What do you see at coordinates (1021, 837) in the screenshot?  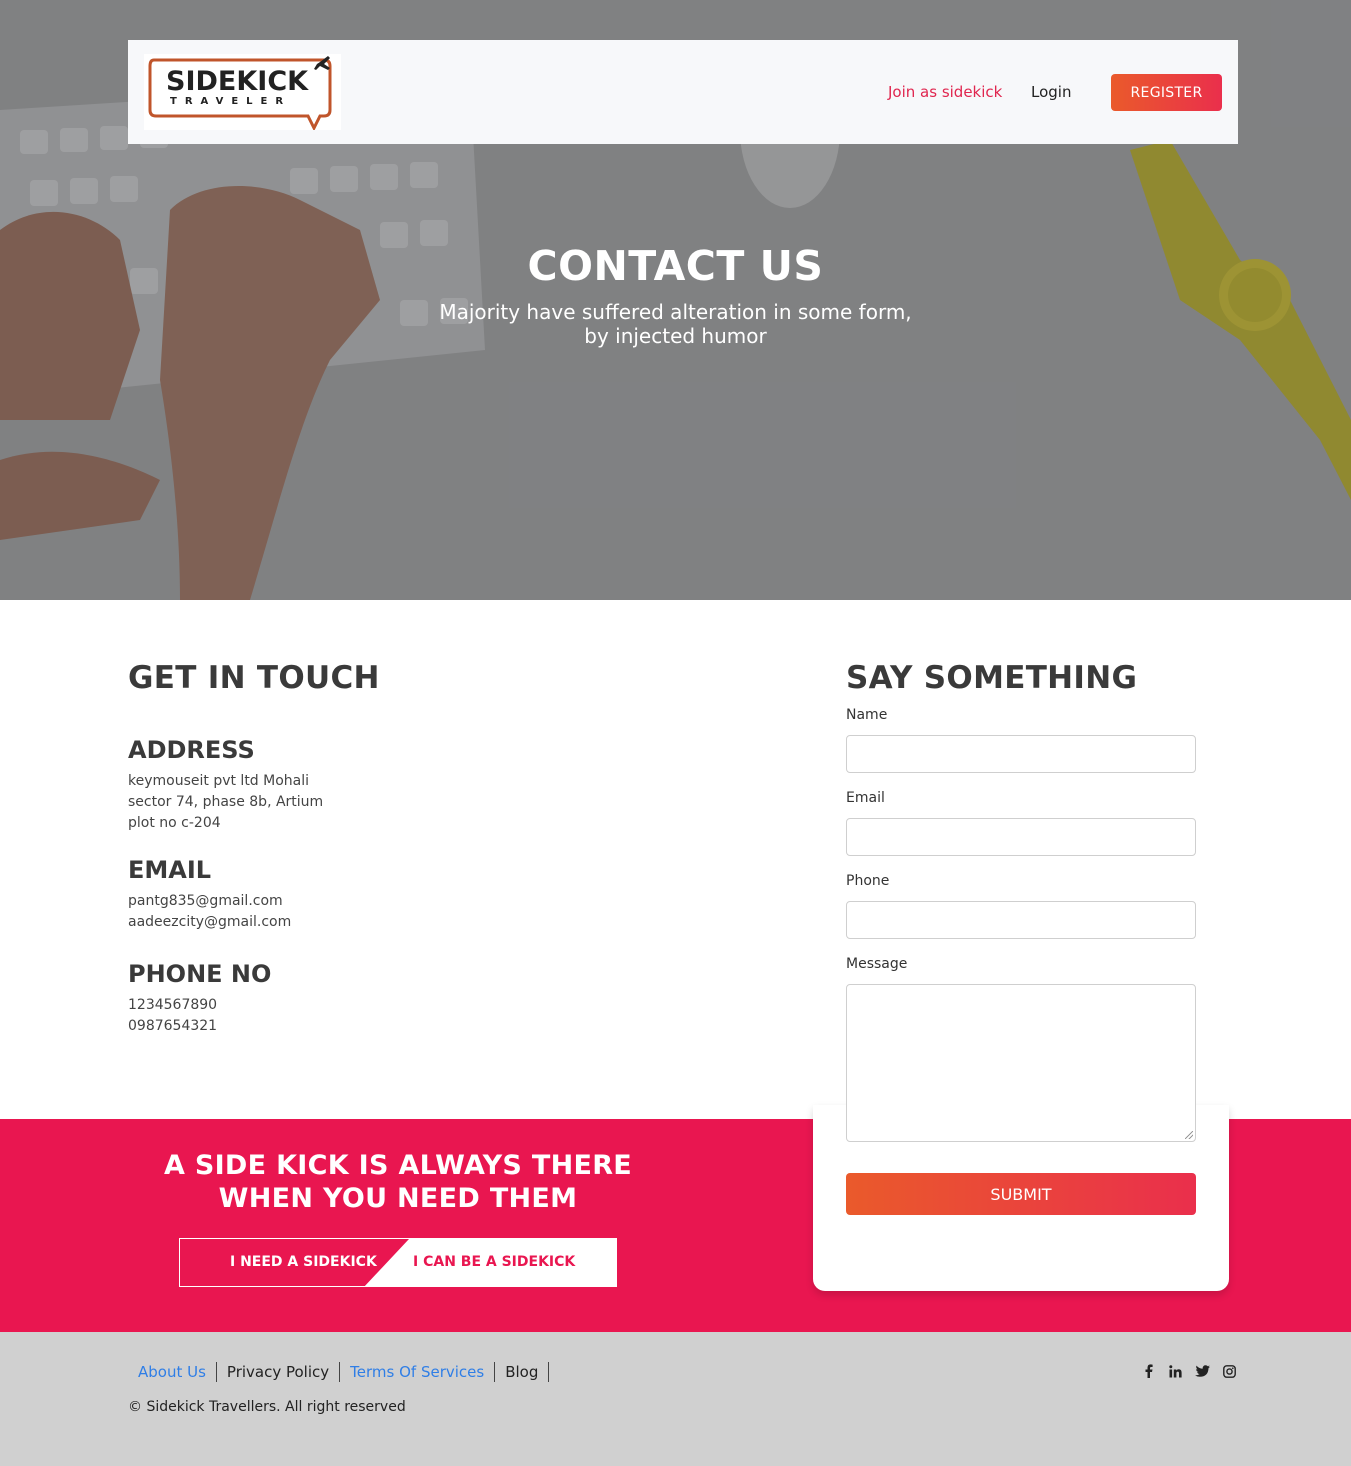 I see `email-input` at bounding box center [1021, 837].